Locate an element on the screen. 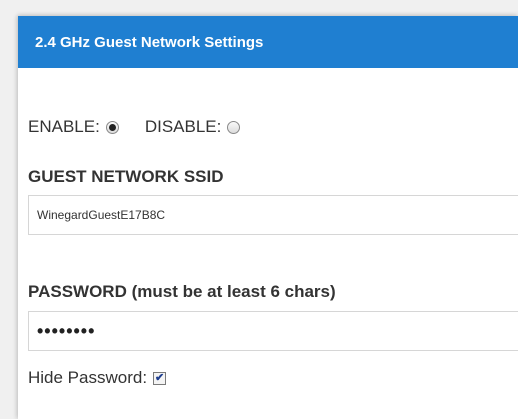 This screenshot has width=518, height=419. enable-disable-row: ENABLE: DISABLE: is located at coordinates (134, 127).